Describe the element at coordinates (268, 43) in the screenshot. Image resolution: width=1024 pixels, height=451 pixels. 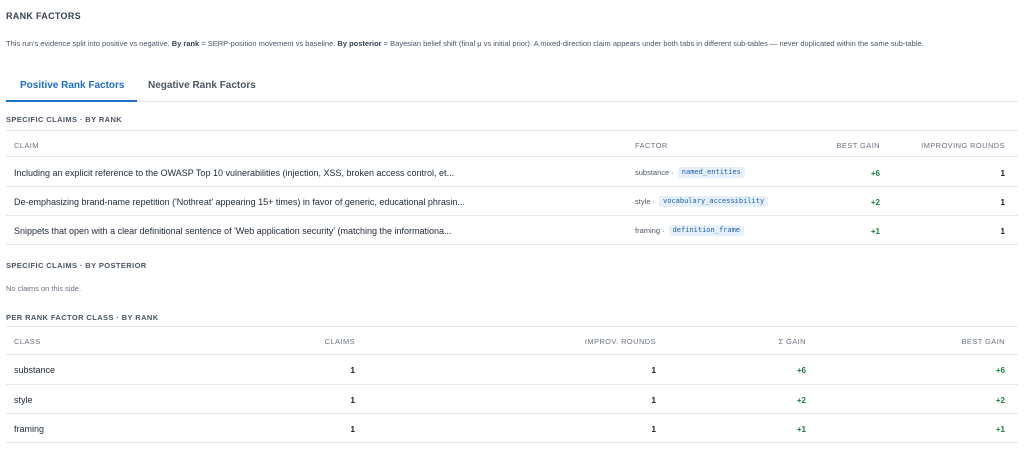
I see `desc-text-2: = SERP-position movement vs baseline.` at that location.